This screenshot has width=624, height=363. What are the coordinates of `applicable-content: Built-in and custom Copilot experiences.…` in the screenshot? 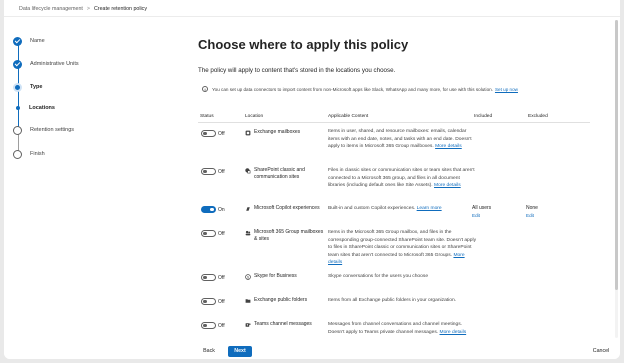 It's located at (403, 209).